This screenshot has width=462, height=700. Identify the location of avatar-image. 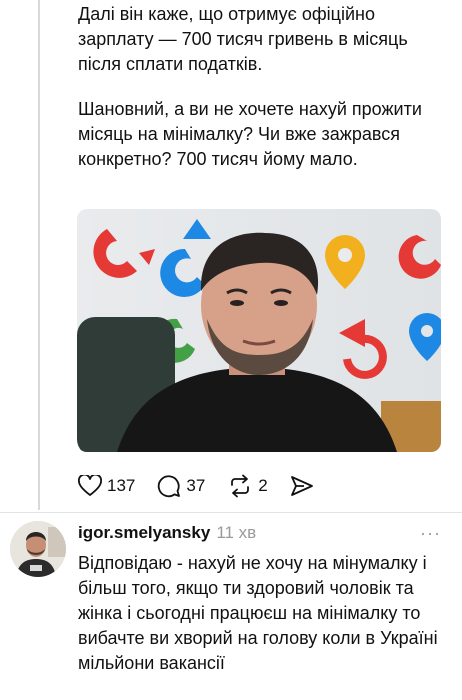
(38, 549).